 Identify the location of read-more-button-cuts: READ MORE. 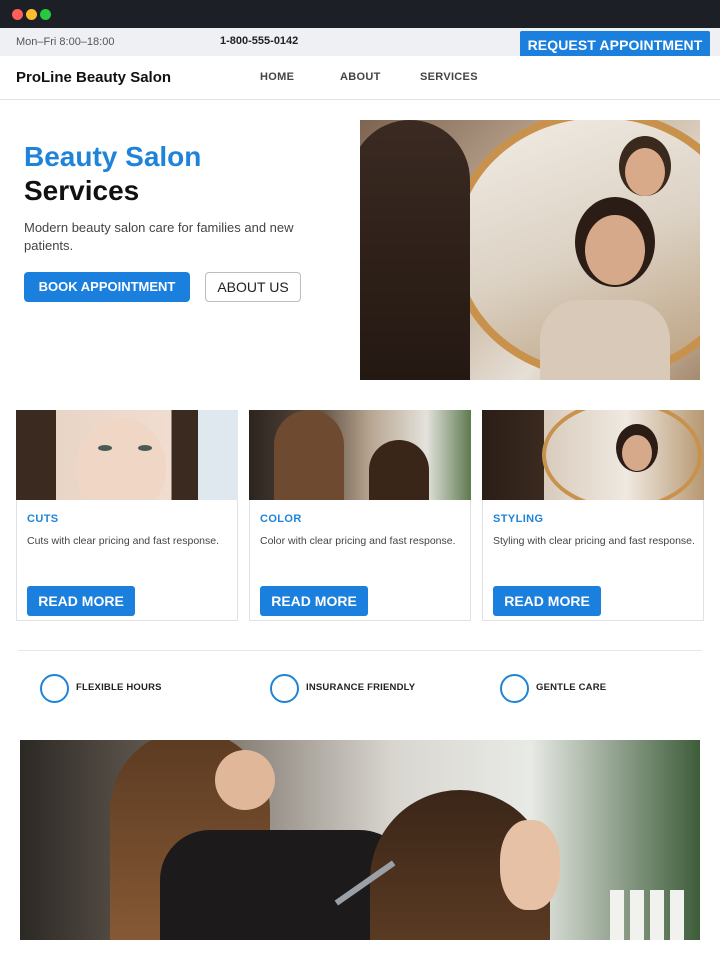
(81, 601).